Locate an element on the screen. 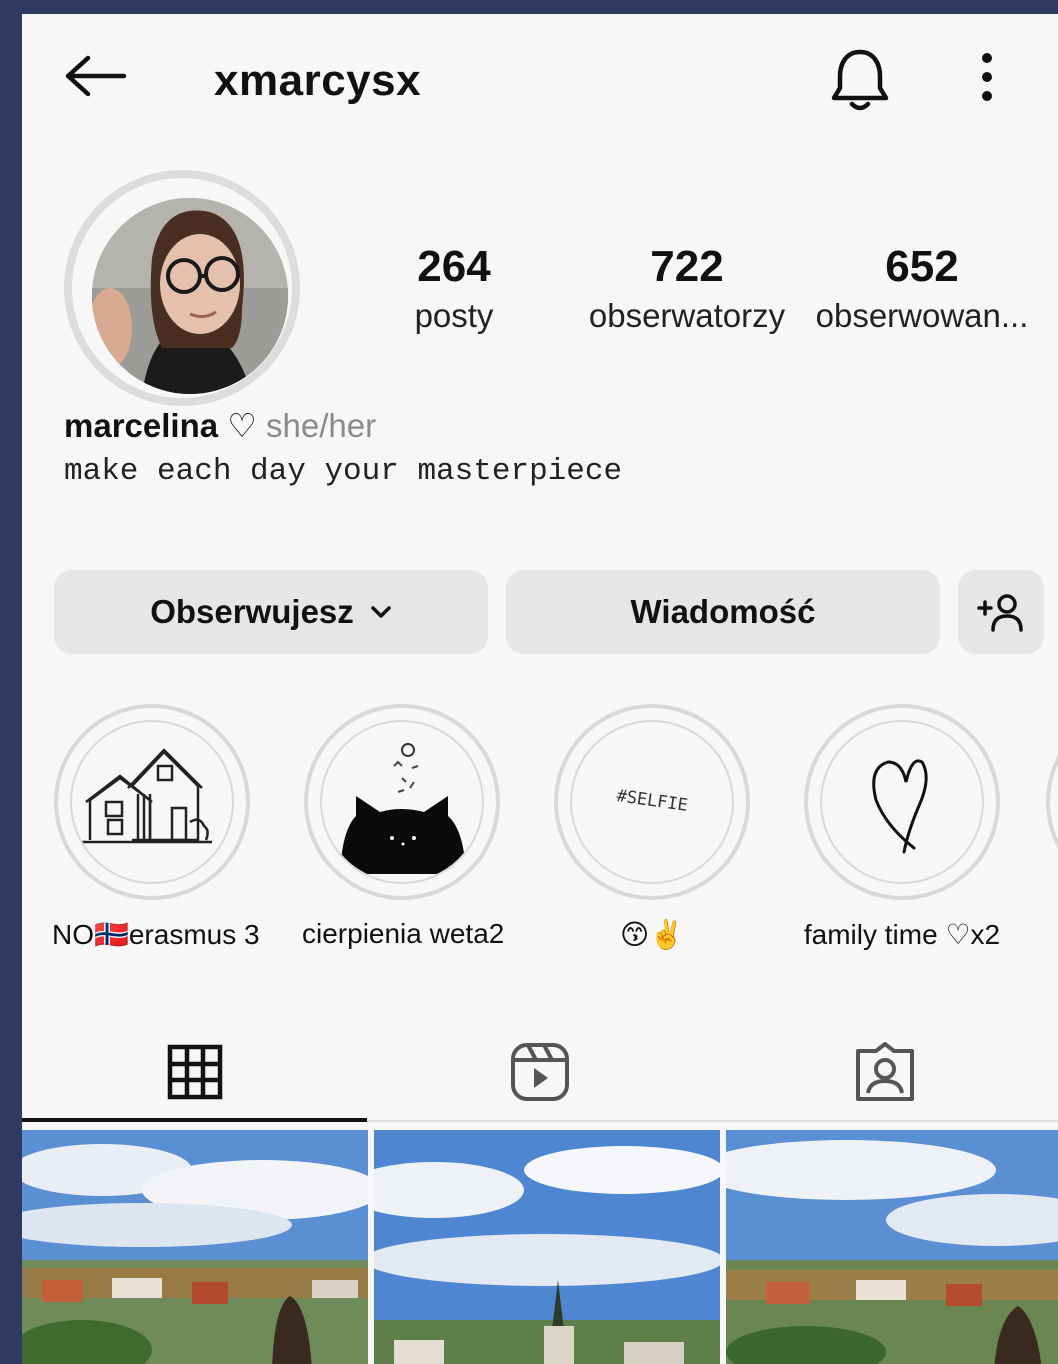  stat-posts: 264 posty is located at coordinates (454, 289).